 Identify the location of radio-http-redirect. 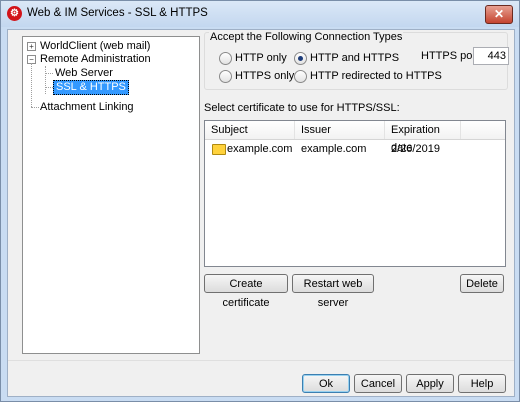
(300, 76).